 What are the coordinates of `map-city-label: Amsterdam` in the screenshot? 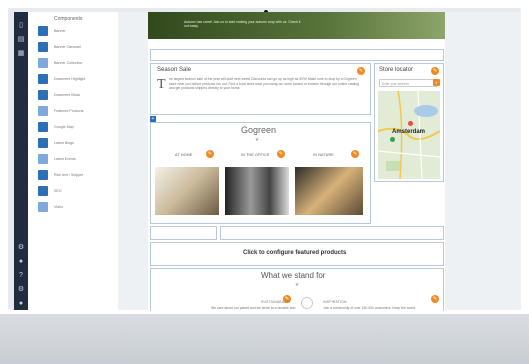 It's located at (409, 132).